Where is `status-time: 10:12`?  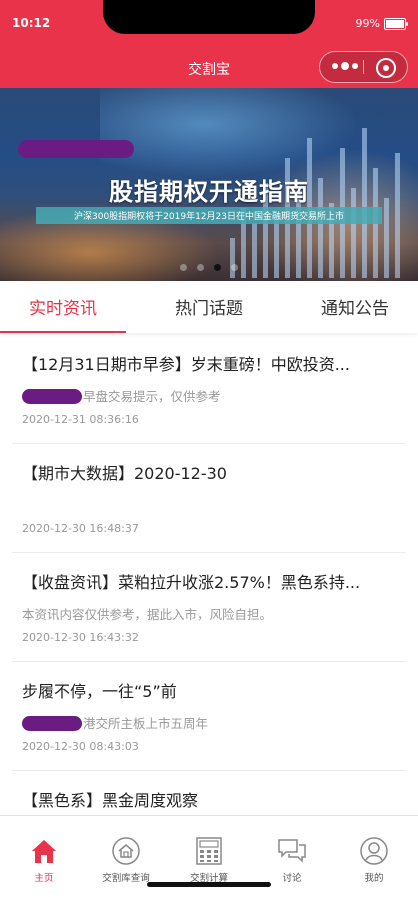
status-time: 10:12 is located at coordinates (31, 23).